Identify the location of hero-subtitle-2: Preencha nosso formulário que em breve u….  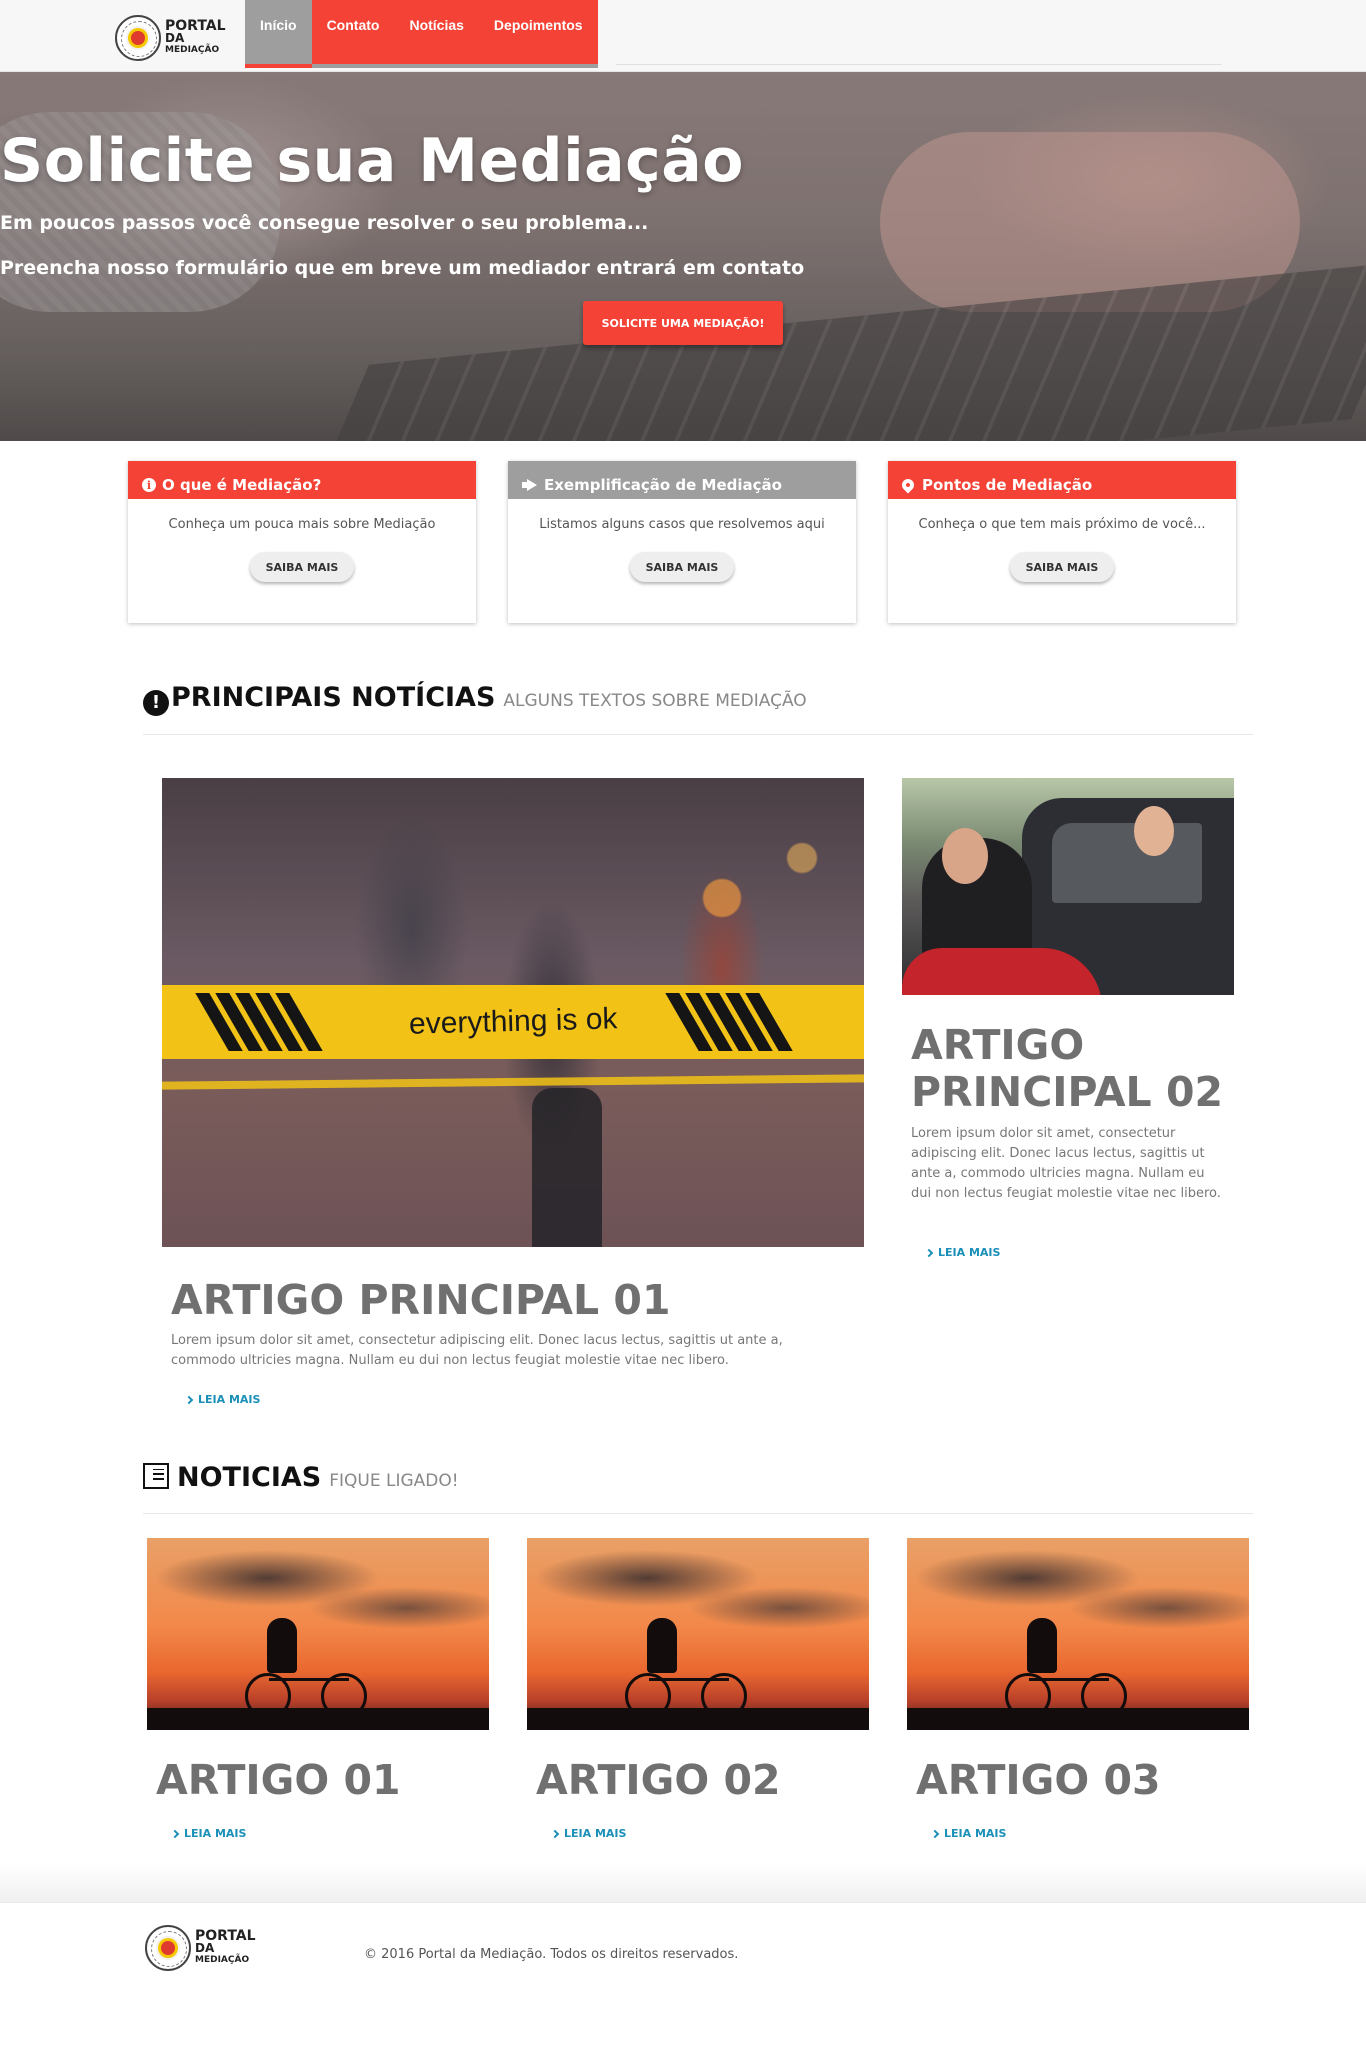
(402, 268).